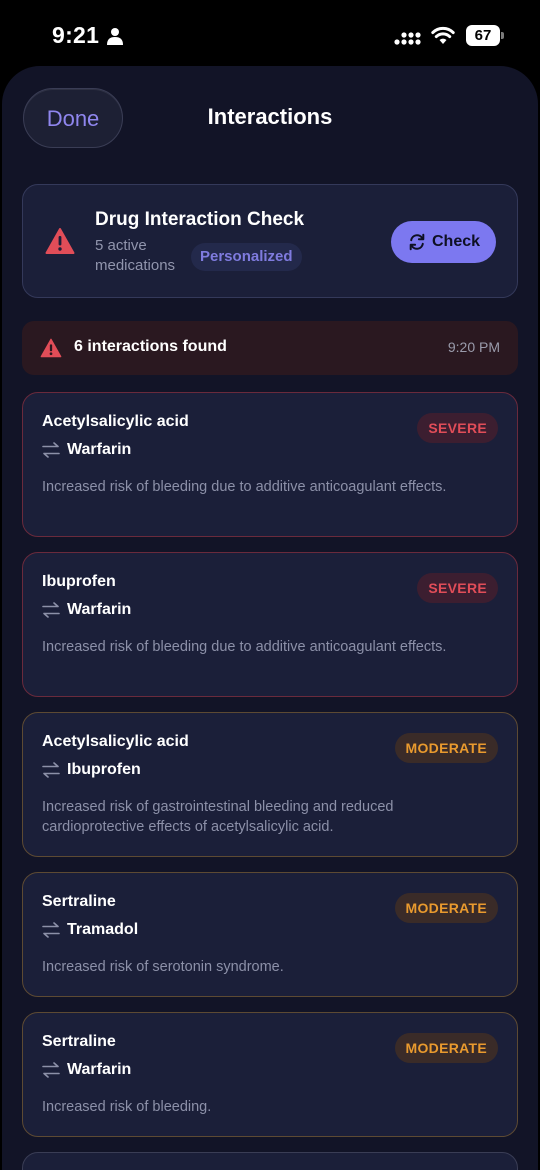 The width and height of the screenshot is (540, 1170). I want to click on interacting-drug: Ibuprofen, so click(104, 769).